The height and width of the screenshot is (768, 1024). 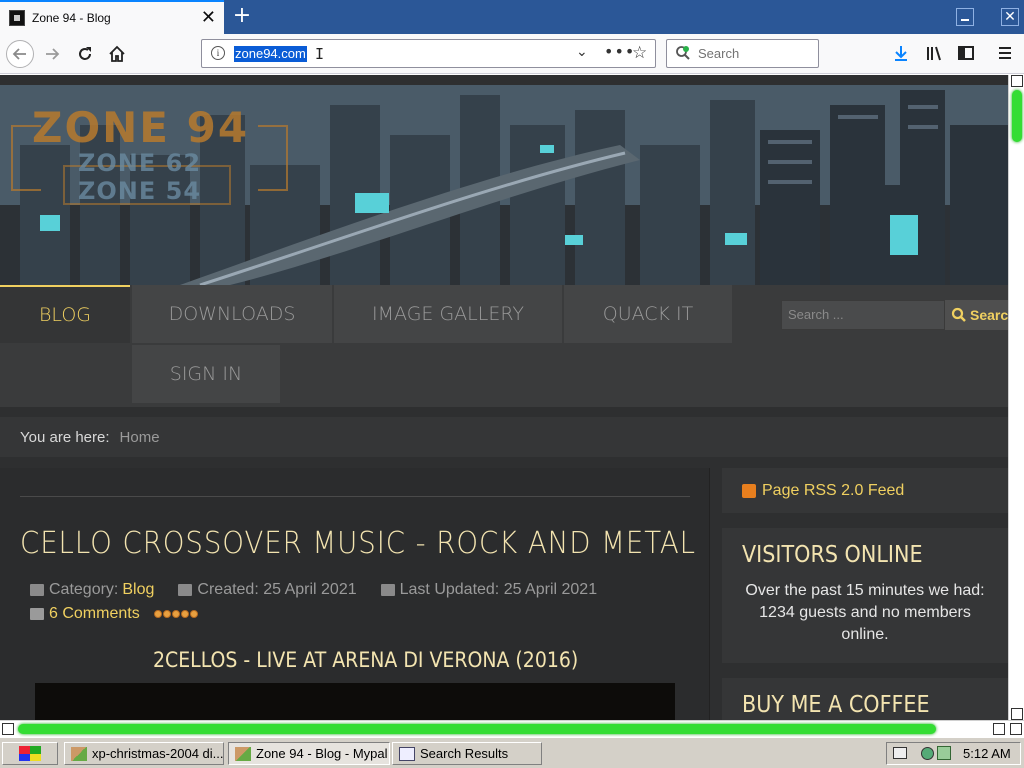 What do you see at coordinates (742, 53) in the screenshot?
I see `browser-search-box: Search` at bounding box center [742, 53].